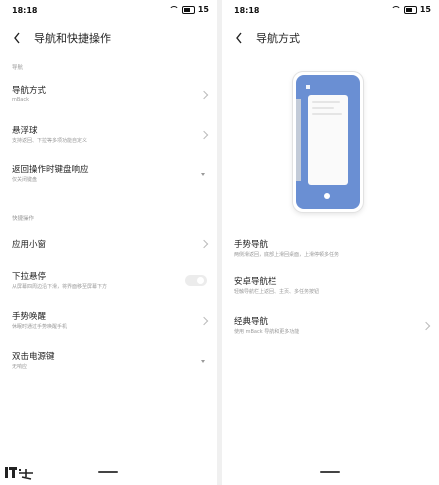  I want to click on preview-home-dot, so click(327, 196).